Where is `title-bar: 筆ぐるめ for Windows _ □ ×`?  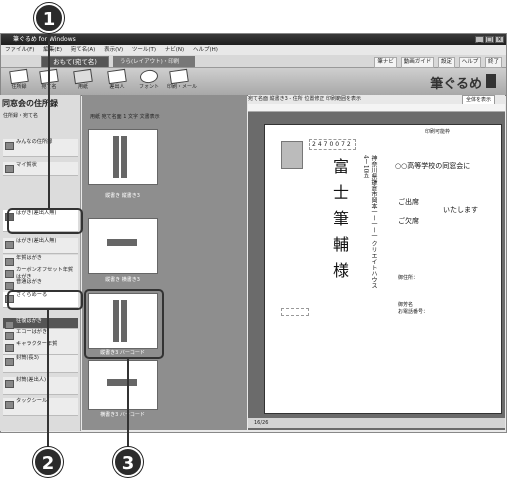
title-bar: 筆ぐるめ for Windows _ □ × is located at coordinates (253, 39).